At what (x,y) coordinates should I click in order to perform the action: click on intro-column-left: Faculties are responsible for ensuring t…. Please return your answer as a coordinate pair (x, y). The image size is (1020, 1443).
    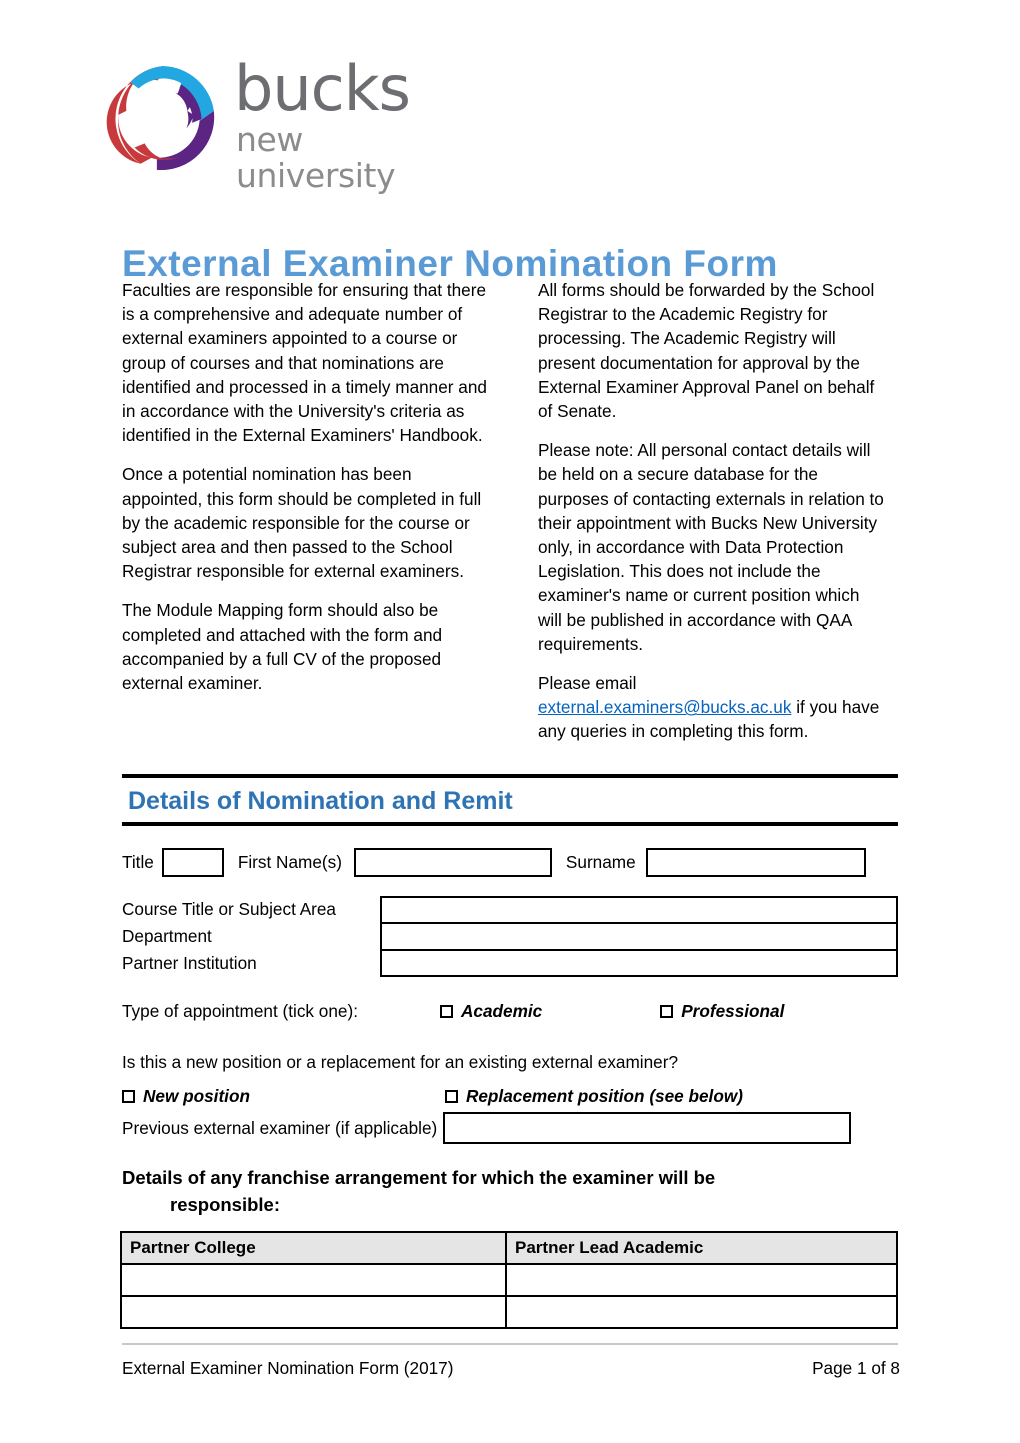
    Looking at the image, I should click on (308, 486).